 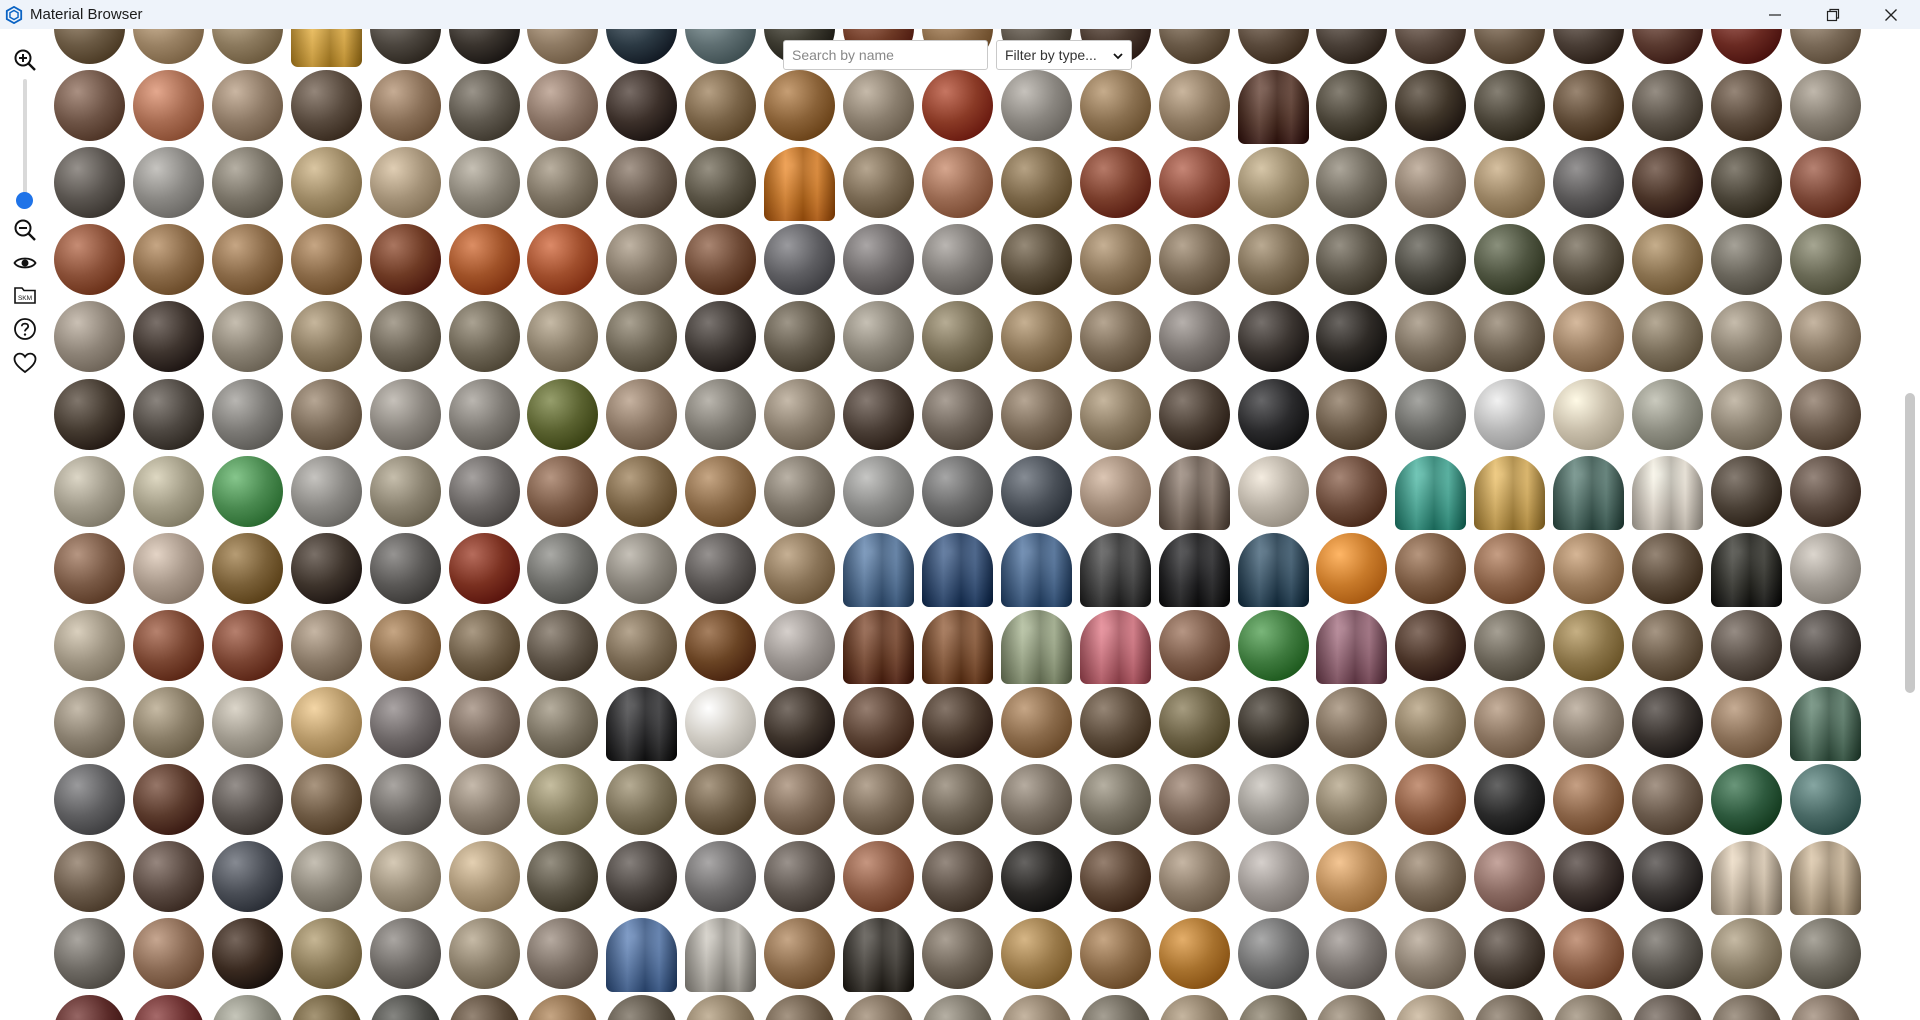 What do you see at coordinates (25, 329) in the screenshot?
I see `help-button` at bounding box center [25, 329].